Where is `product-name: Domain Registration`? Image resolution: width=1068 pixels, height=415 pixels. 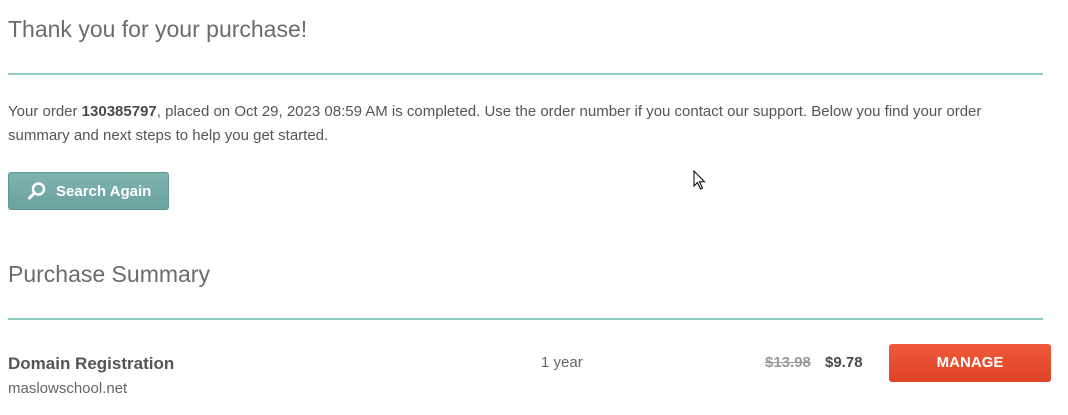
product-name: Domain Registration is located at coordinates (91, 363).